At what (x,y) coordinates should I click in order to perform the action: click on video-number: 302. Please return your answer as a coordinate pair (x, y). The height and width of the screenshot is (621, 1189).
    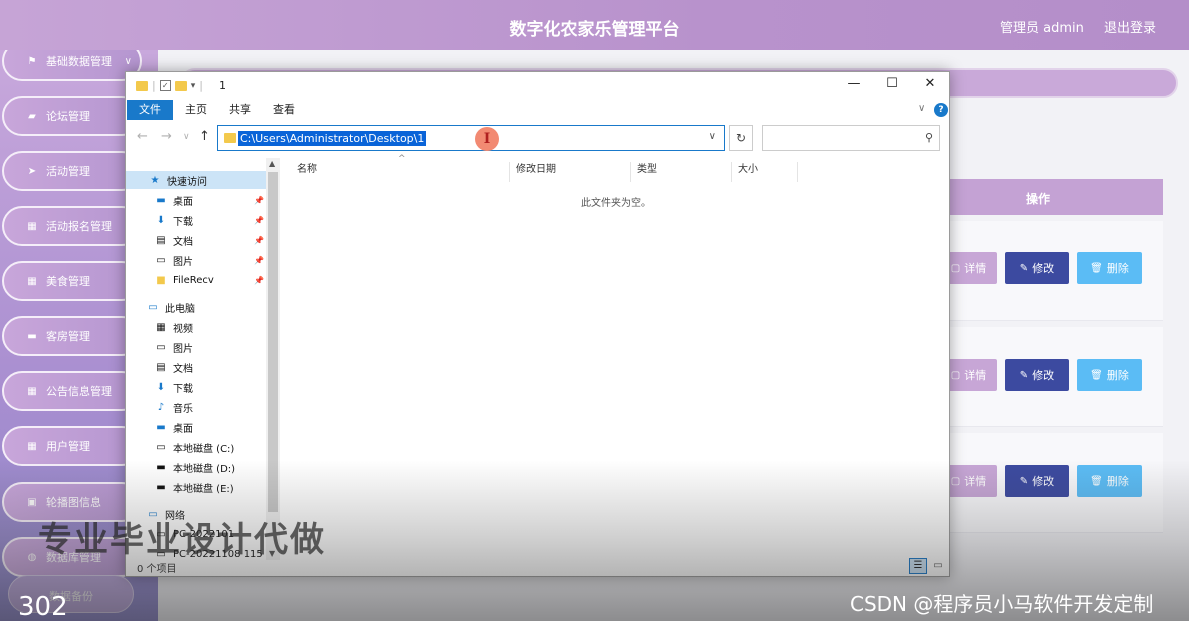
    Looking at the image, I should click on (43, 606).